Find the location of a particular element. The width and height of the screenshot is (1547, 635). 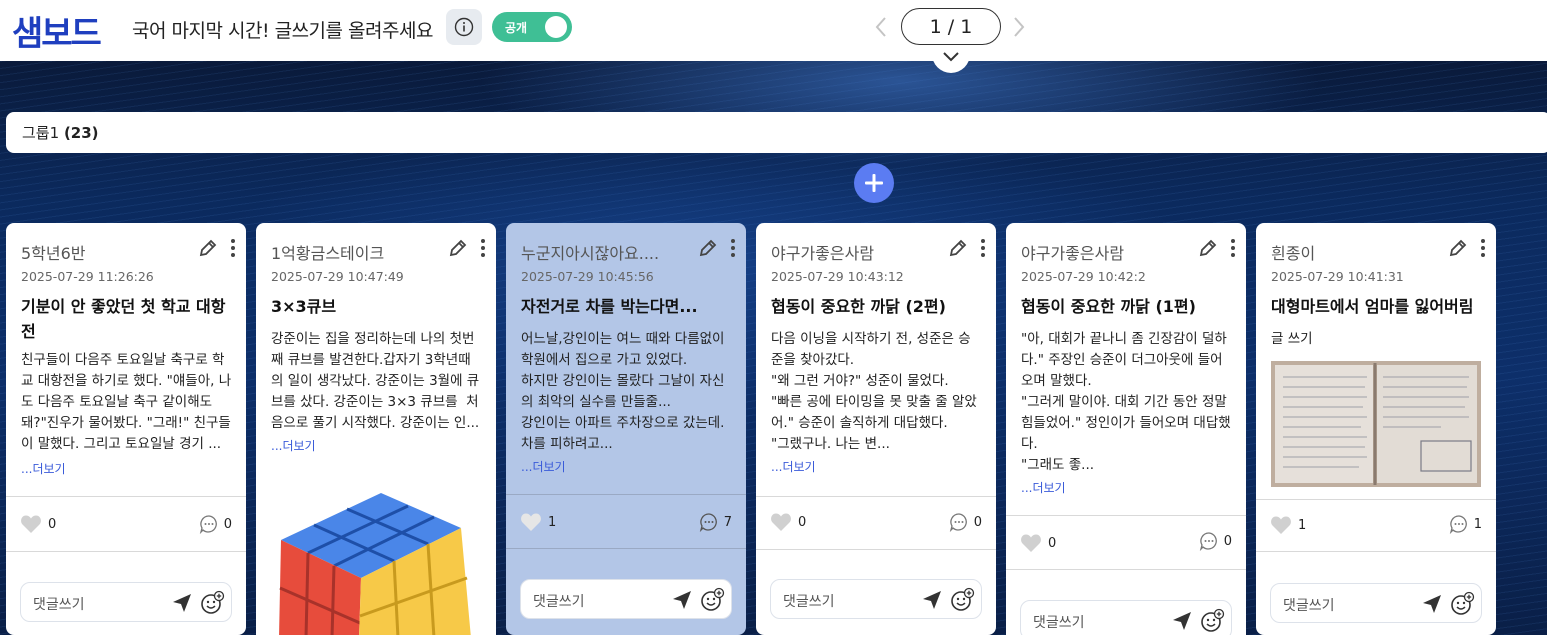

comment-count-button: 1 is located at coordinates (1465, 524).